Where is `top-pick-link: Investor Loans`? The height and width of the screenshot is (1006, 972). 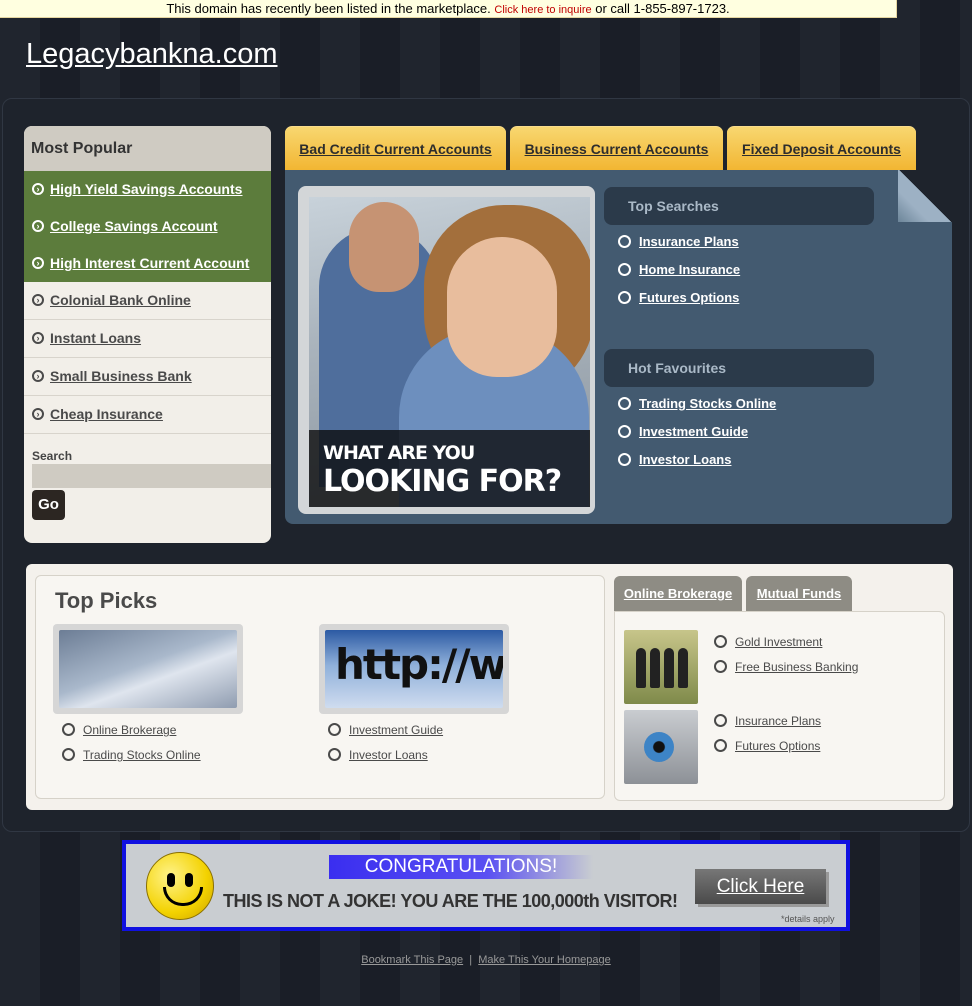 top-pick-link: Investor Loans is located at coordinates (378, 755).